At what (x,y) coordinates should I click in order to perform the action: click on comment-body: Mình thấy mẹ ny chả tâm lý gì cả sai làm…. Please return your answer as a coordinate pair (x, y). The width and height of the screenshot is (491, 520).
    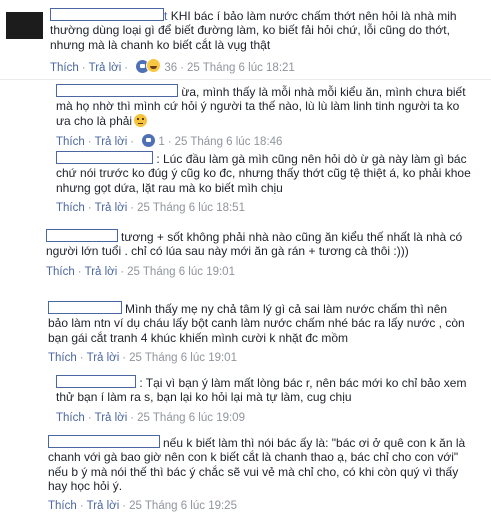
    Looking at the image, I should click on (258, 333).